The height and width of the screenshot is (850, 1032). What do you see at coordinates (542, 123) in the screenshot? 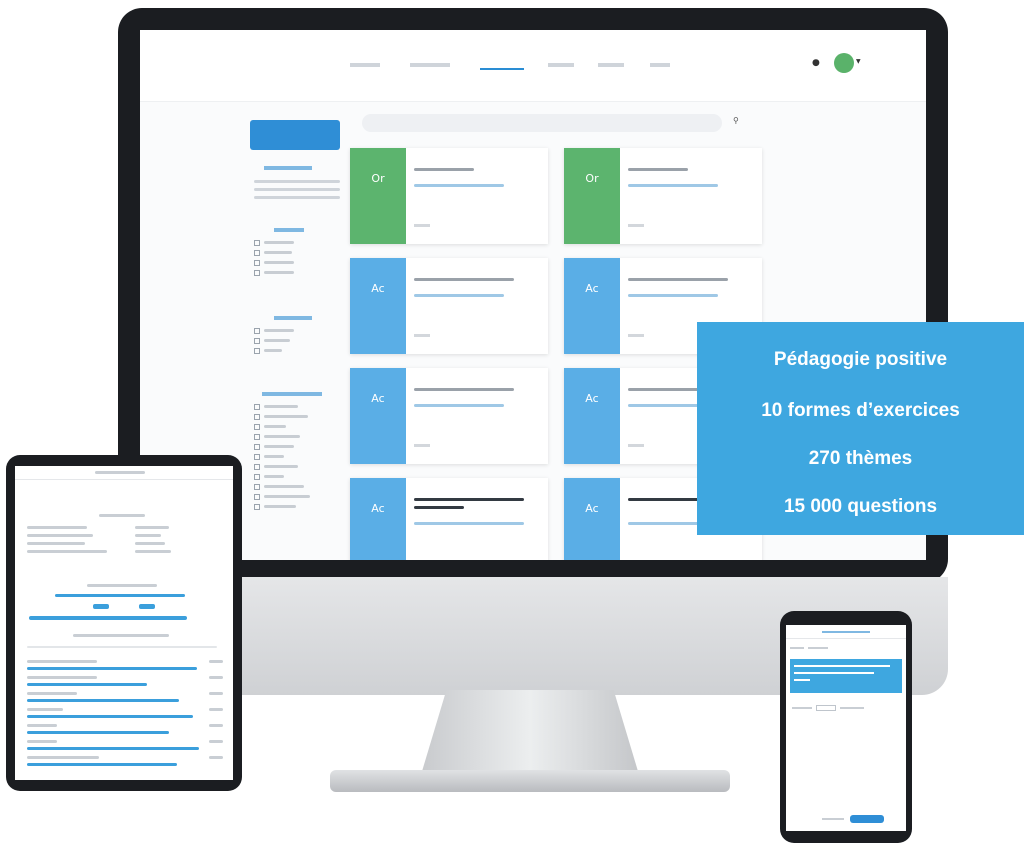
I see `search-input` at bounding box center [542, 123].